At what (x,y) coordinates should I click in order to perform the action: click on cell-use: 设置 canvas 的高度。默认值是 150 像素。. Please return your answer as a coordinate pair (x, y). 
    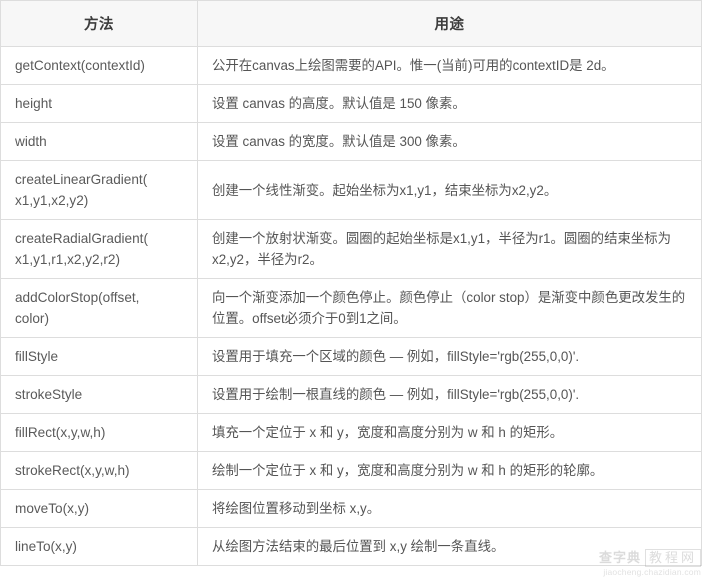
    Looking at the image, I should click on (449, 103).